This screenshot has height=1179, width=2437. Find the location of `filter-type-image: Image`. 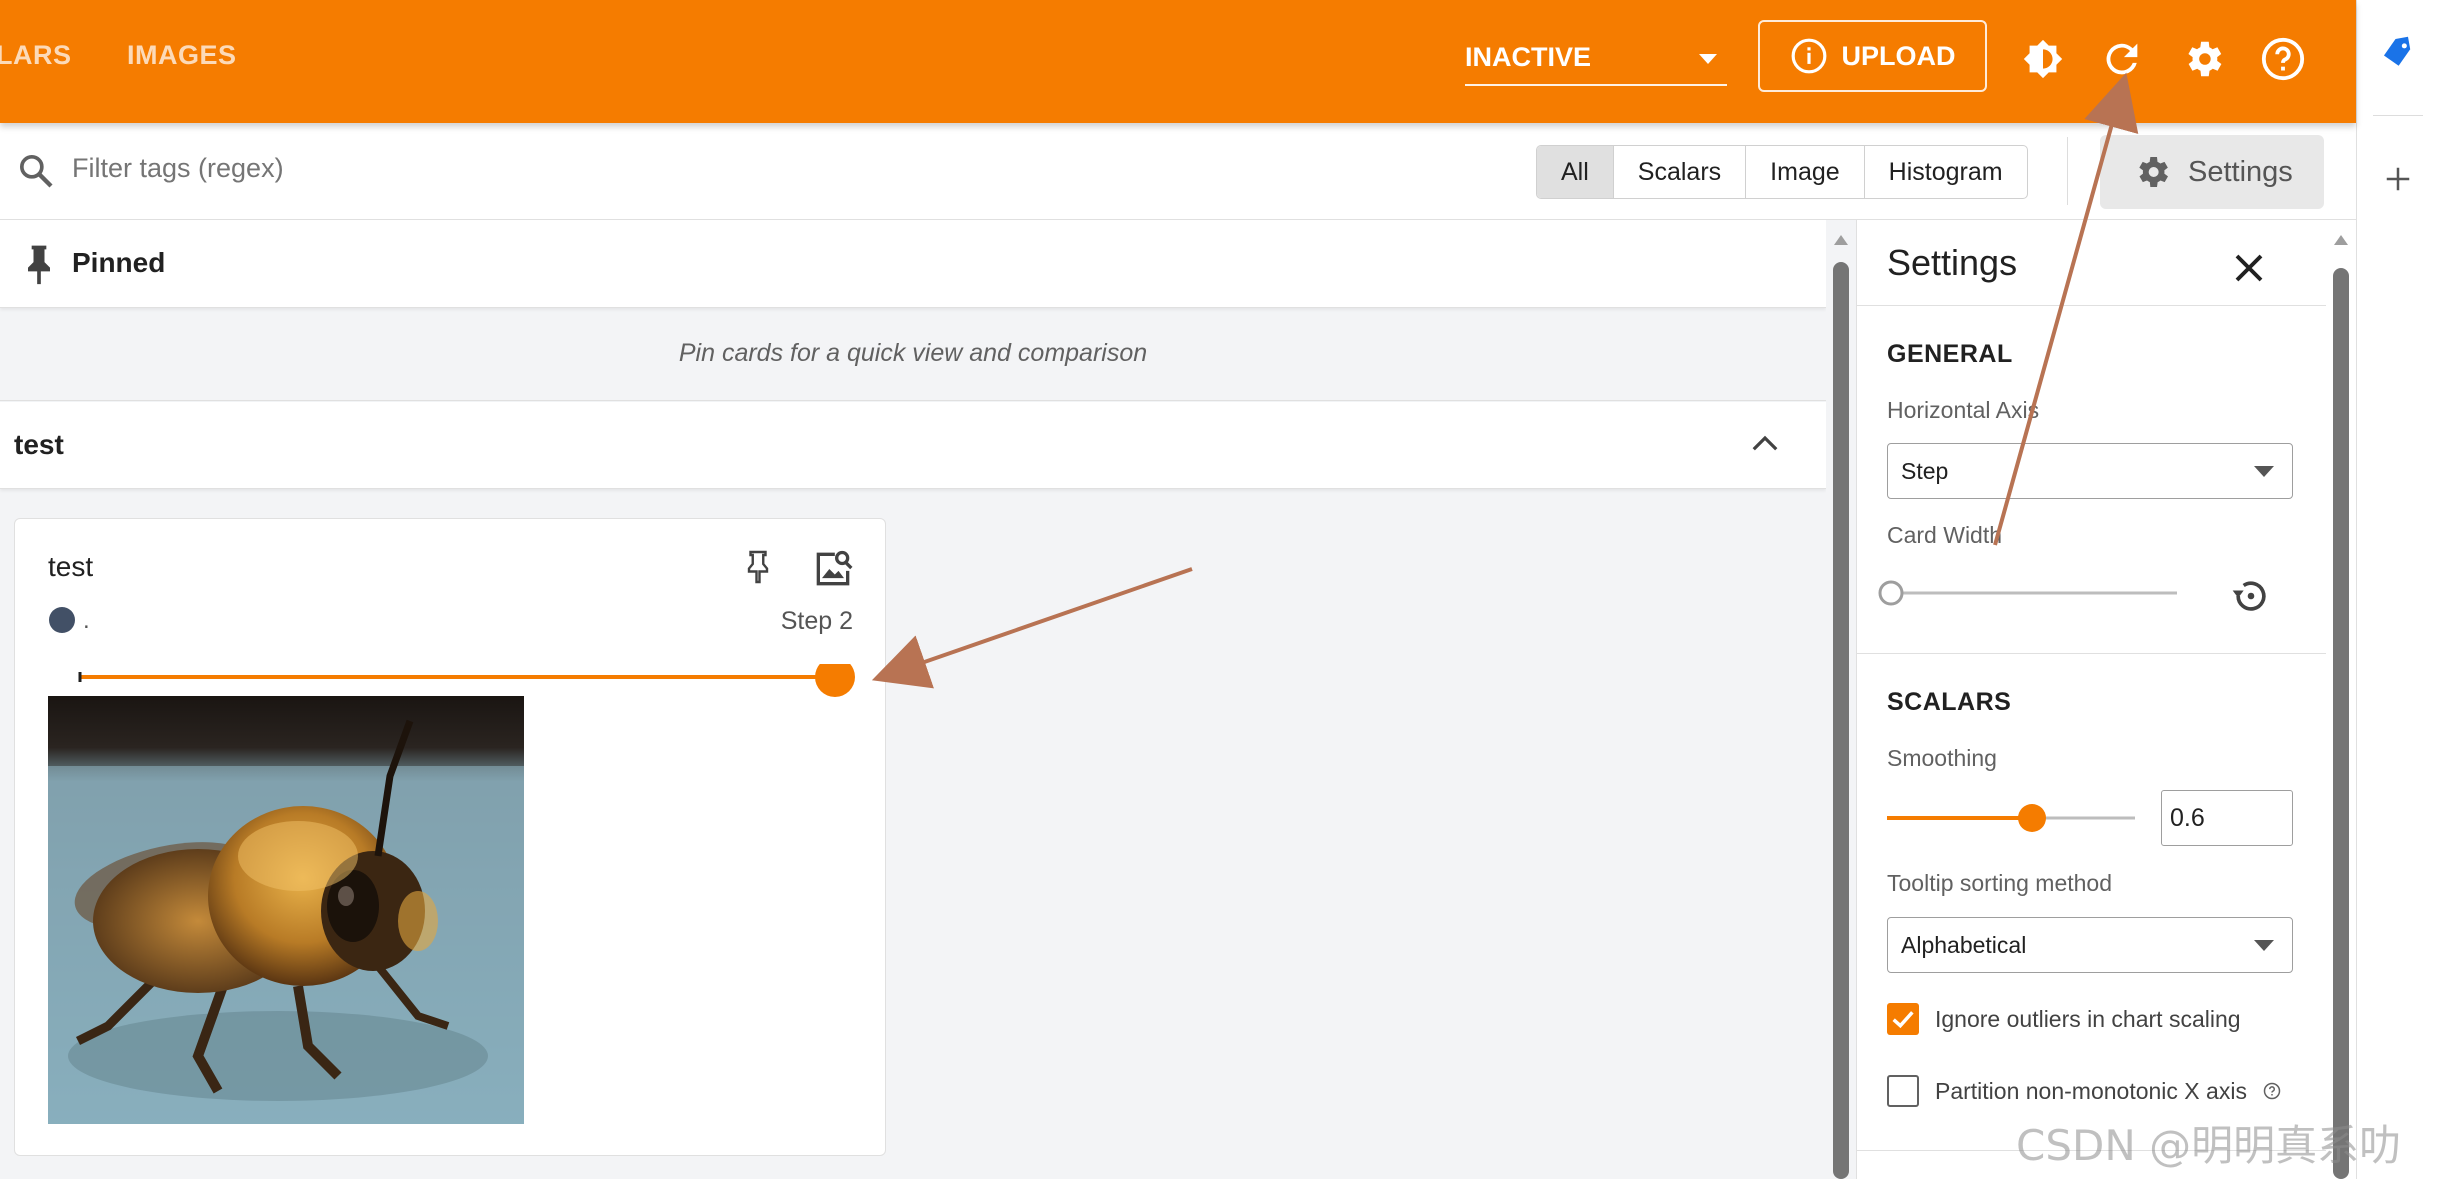

filter-type-image: Image is located at coordinates (1805, 172).